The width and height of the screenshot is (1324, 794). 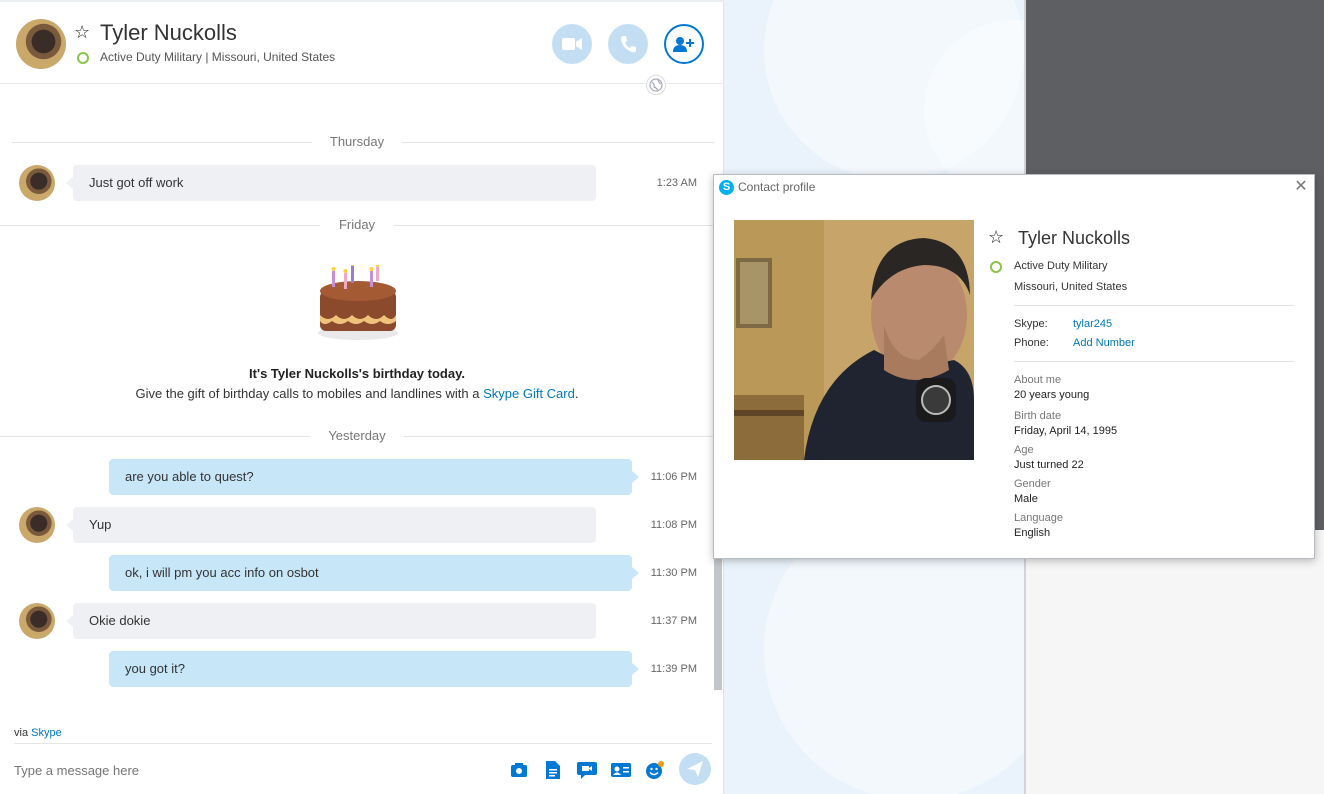 What do you see at coordinates (1104, 343) in the screenshot?
I see `add-number-link: Add Number` at bounding box center [1104, 343].